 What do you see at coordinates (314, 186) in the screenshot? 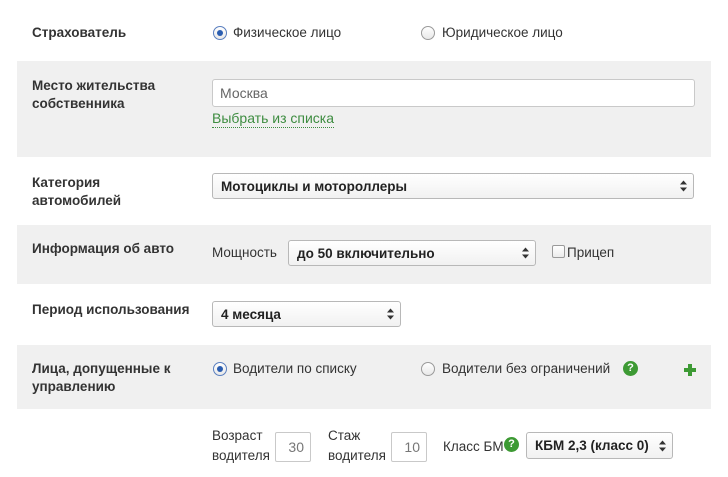
I see `category-select-value: Мотоциклы и мотороллеры` at bounding box center [314, 186].